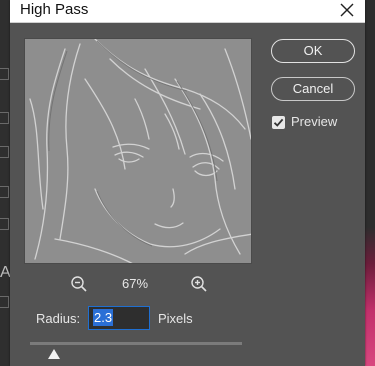  What do you see at coordinates (58, 318) in the screenshot?
I see `radius-label: Radius:` at bounding box center [58, 318].